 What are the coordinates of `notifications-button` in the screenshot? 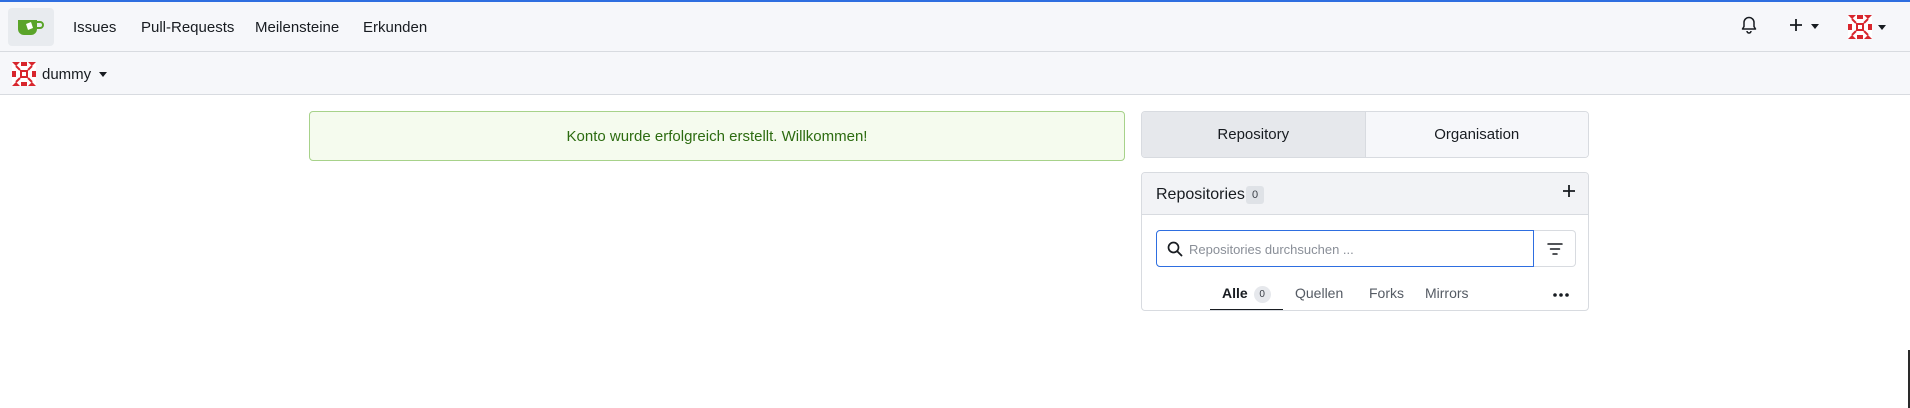 It's located at (1749, 27).